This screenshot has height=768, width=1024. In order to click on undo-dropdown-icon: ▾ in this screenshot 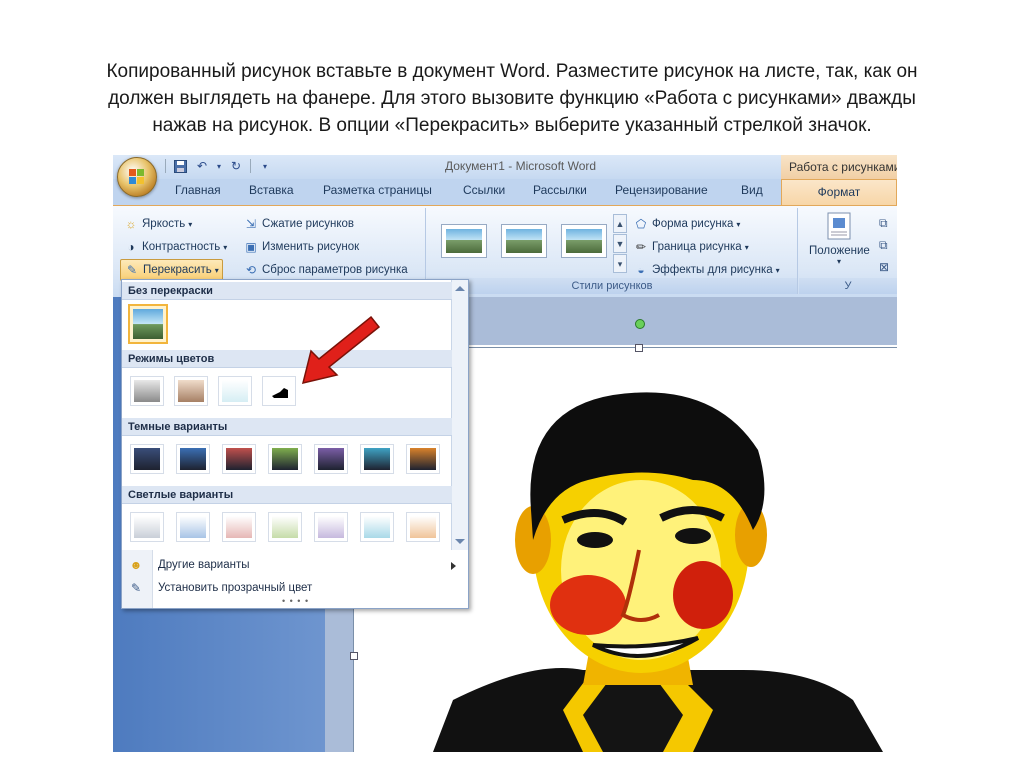, I will do `click(219, 166)`.